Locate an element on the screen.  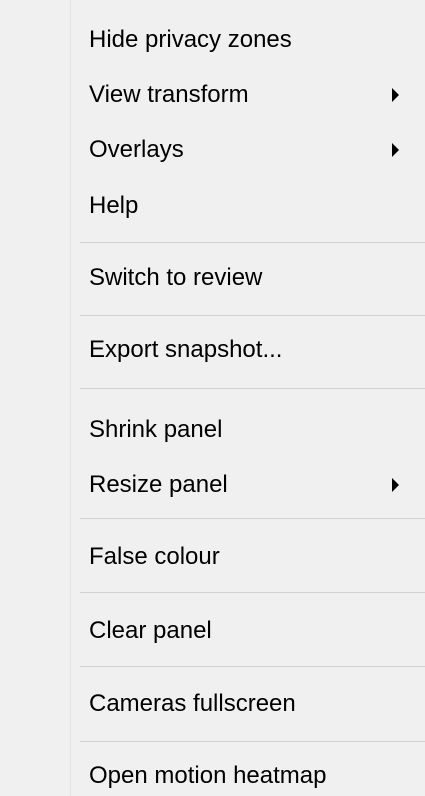
menu-item-help: Help is located at coordinates (248, 206).